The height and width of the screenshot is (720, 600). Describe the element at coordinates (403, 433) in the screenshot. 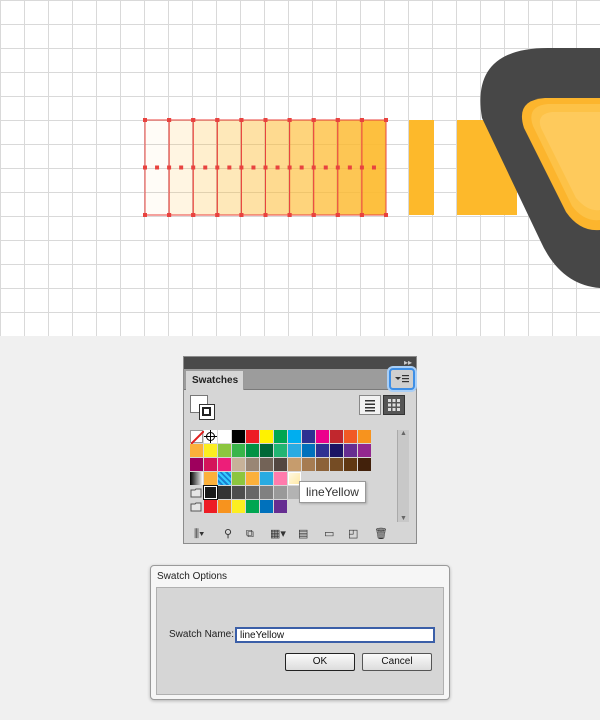

I see `scroll-up-icon: ▲` at that location.